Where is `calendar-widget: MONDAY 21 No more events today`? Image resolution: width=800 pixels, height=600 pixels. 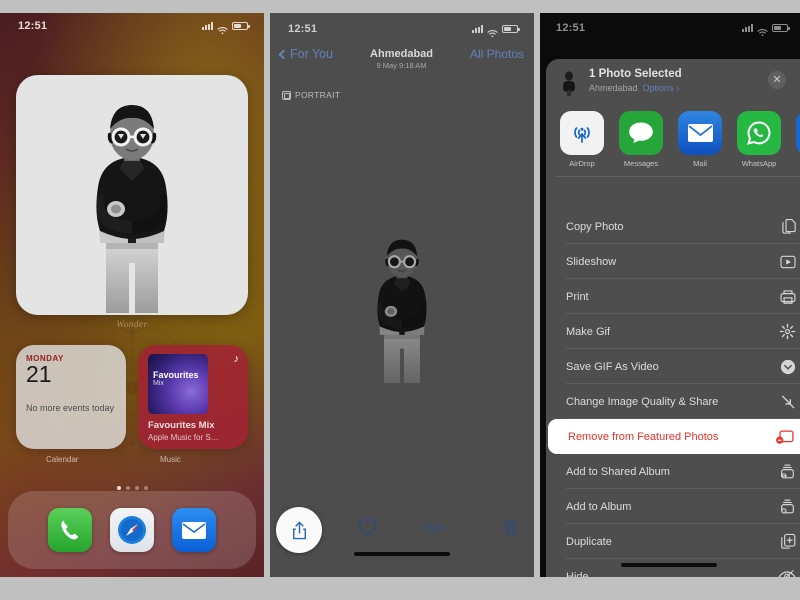 calendar-widget: MONDAY 21 No more events today is located at coordinates (71, 397).